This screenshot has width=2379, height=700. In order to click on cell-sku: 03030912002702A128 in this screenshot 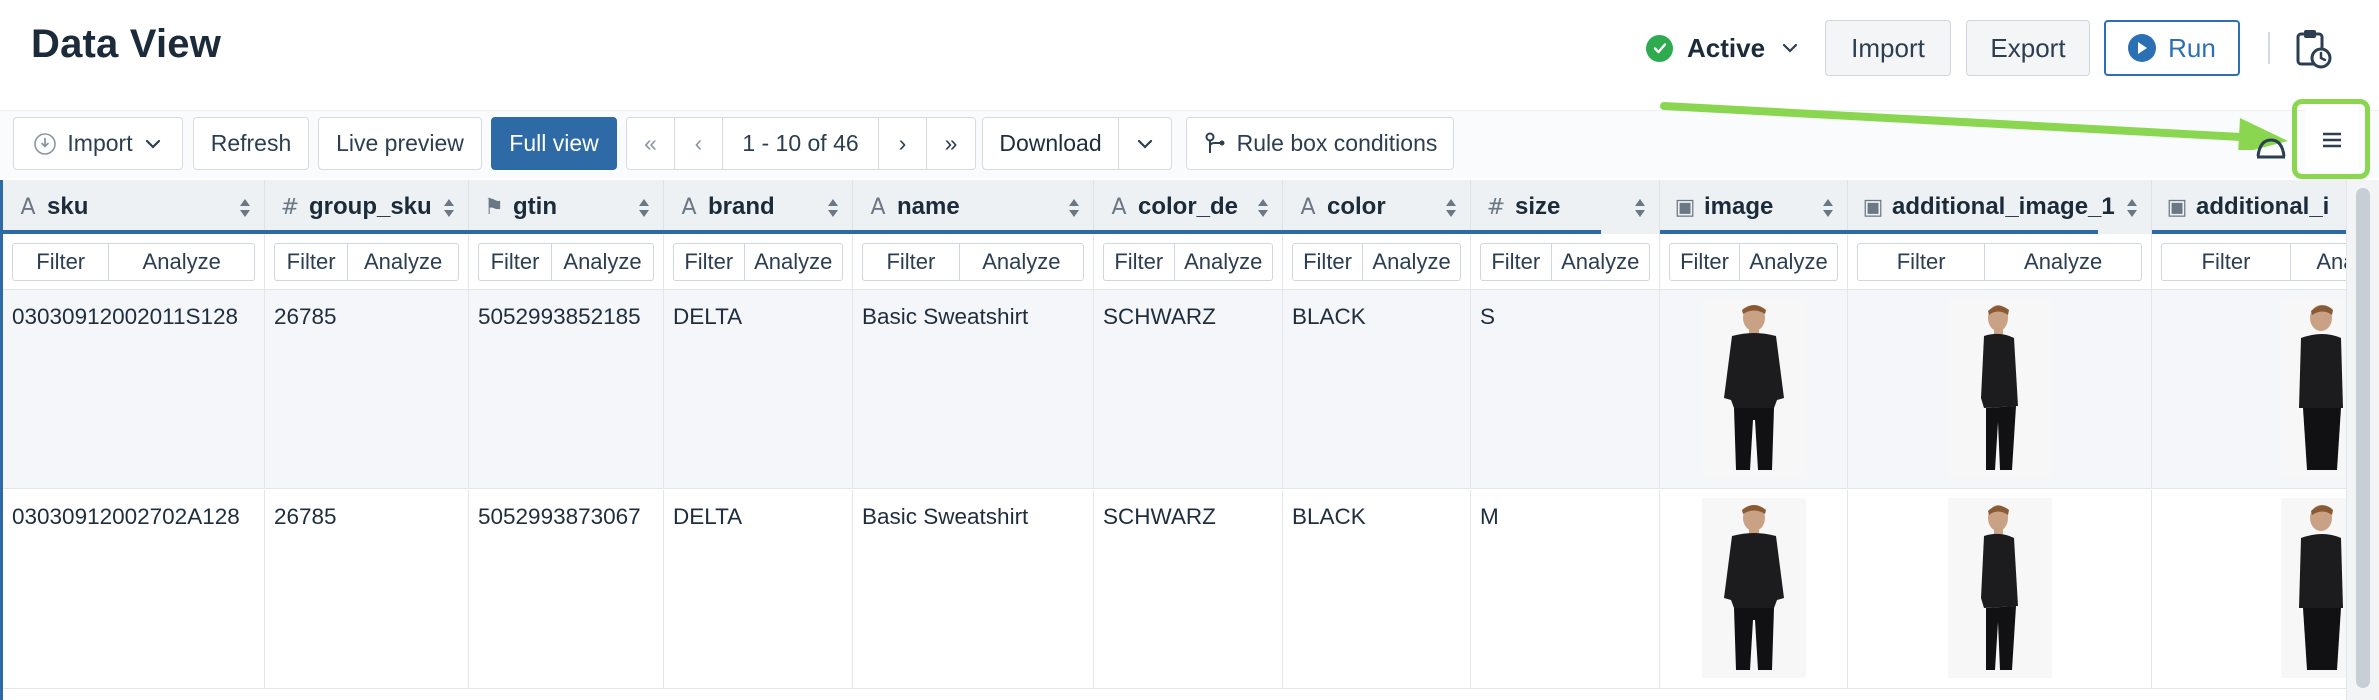, I will do `click(134, 589)`.